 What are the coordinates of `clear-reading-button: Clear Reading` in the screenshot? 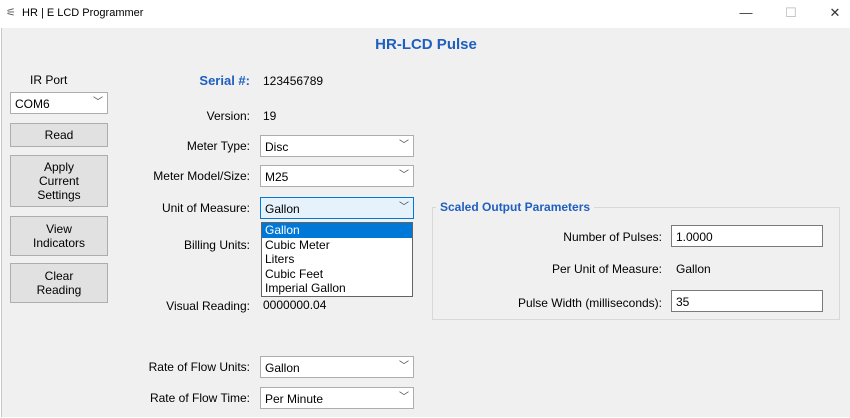 It's located at (59, 283).